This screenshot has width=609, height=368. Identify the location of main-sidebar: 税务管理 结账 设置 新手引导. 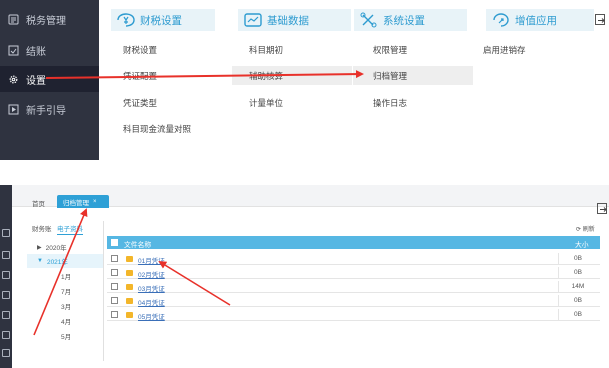
(49, 80).